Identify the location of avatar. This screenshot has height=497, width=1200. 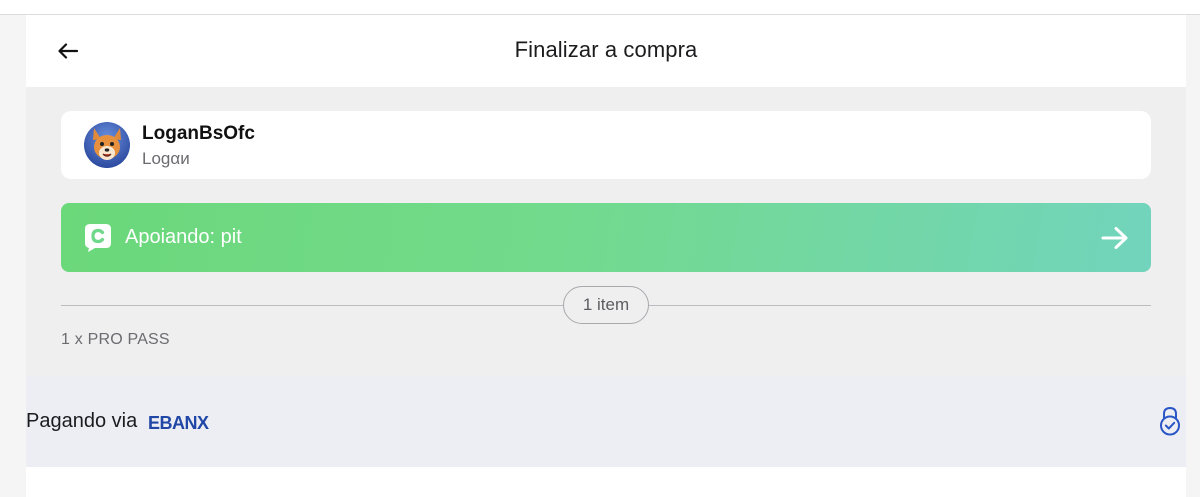
(107, 145).